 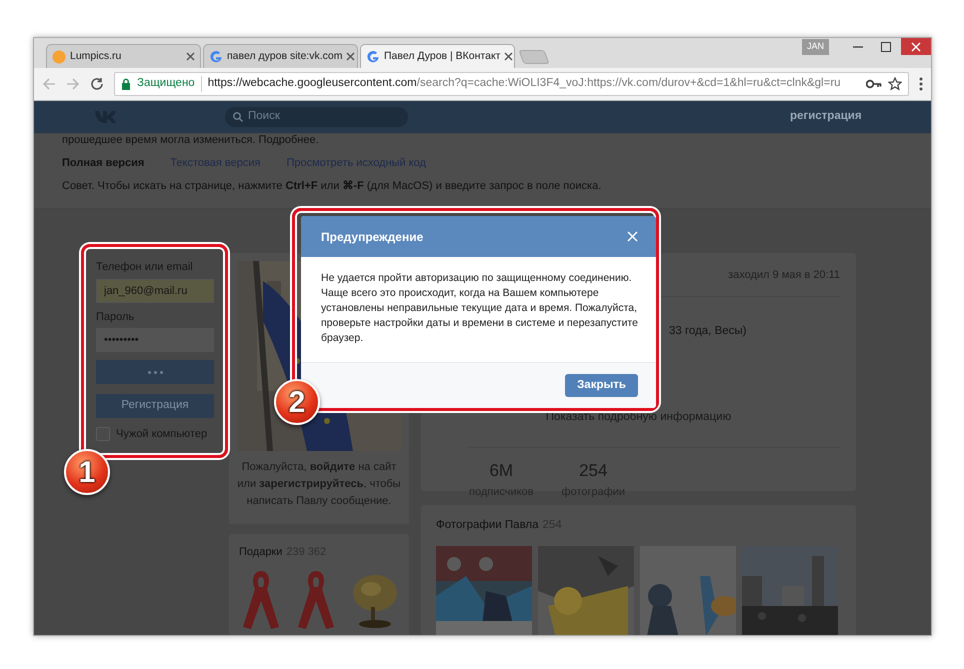 I want to click on browser-tab: Павел Дуров | ВКонтакт, so click(x=437, y=56).